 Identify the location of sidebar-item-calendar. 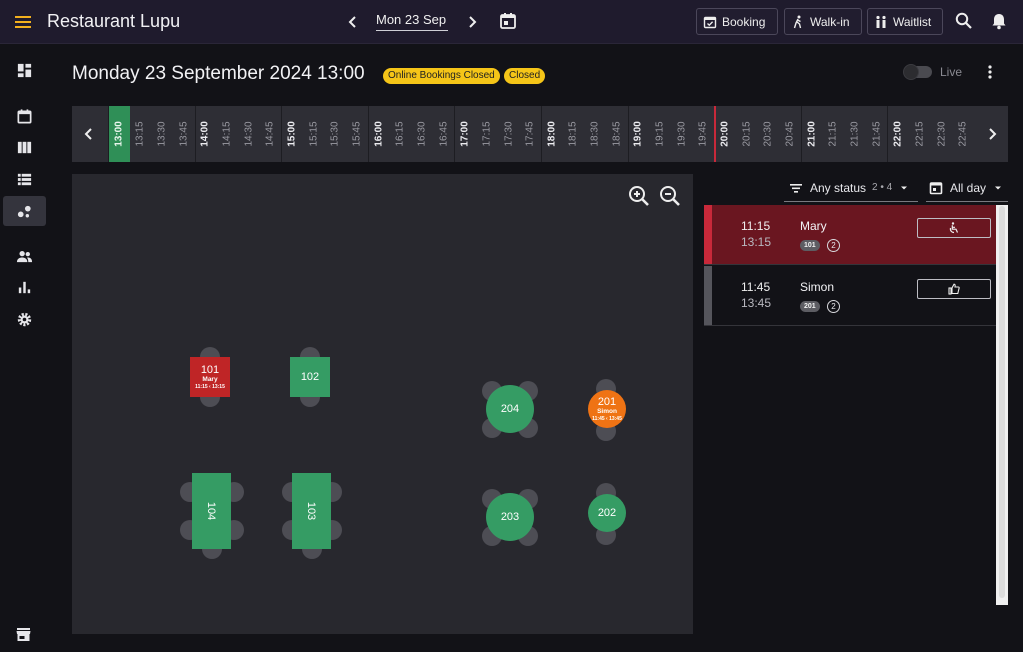
(24, 116).